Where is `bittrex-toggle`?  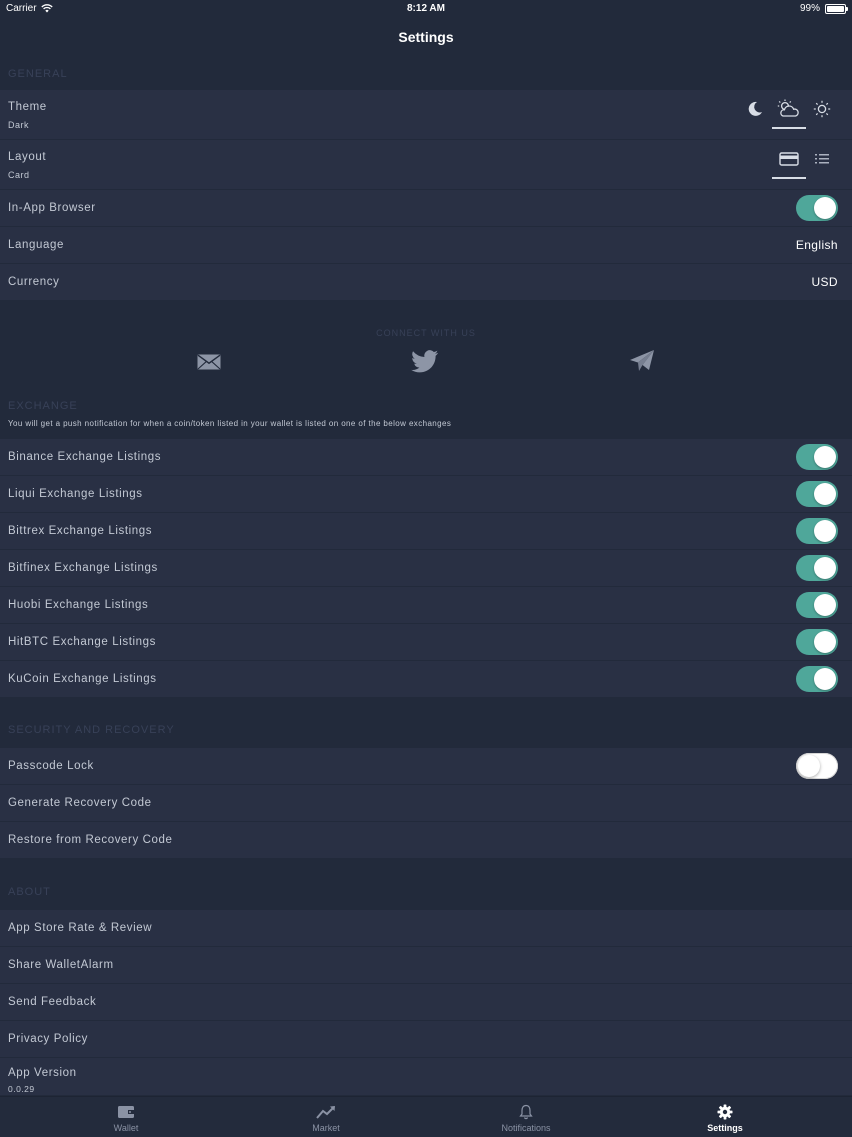
bittrex-toggle is located at coordinates (817, 531).